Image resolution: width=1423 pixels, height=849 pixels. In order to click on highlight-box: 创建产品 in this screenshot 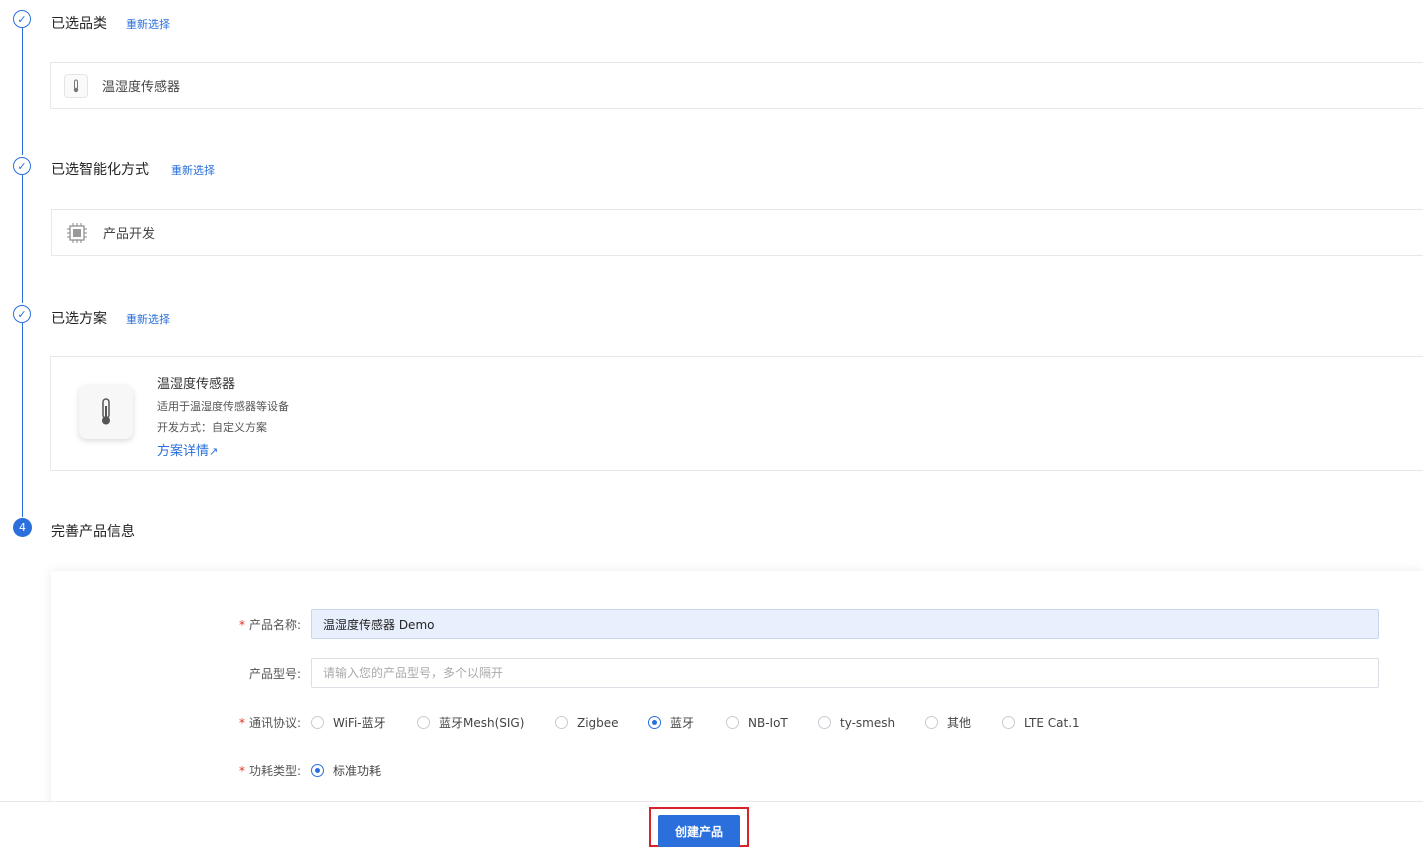, I will do `click(699, 827)`.